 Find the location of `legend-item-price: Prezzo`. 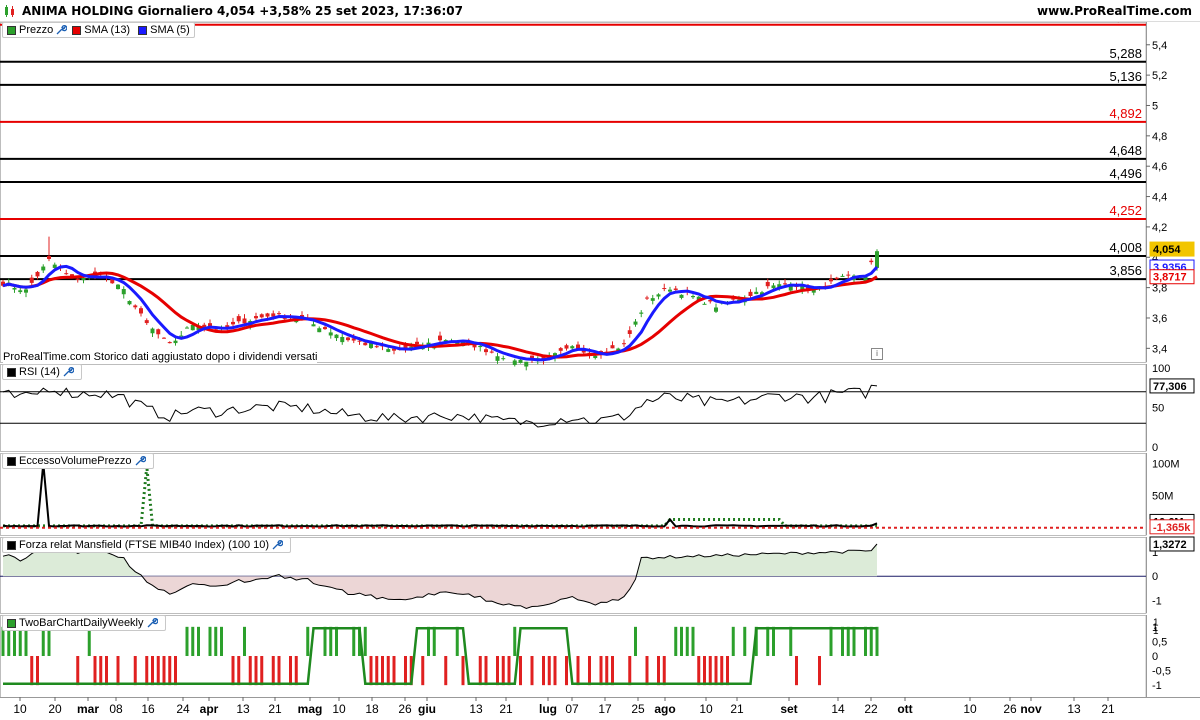

legend-item-price: Prezzo is located at coordinates (37, 30).